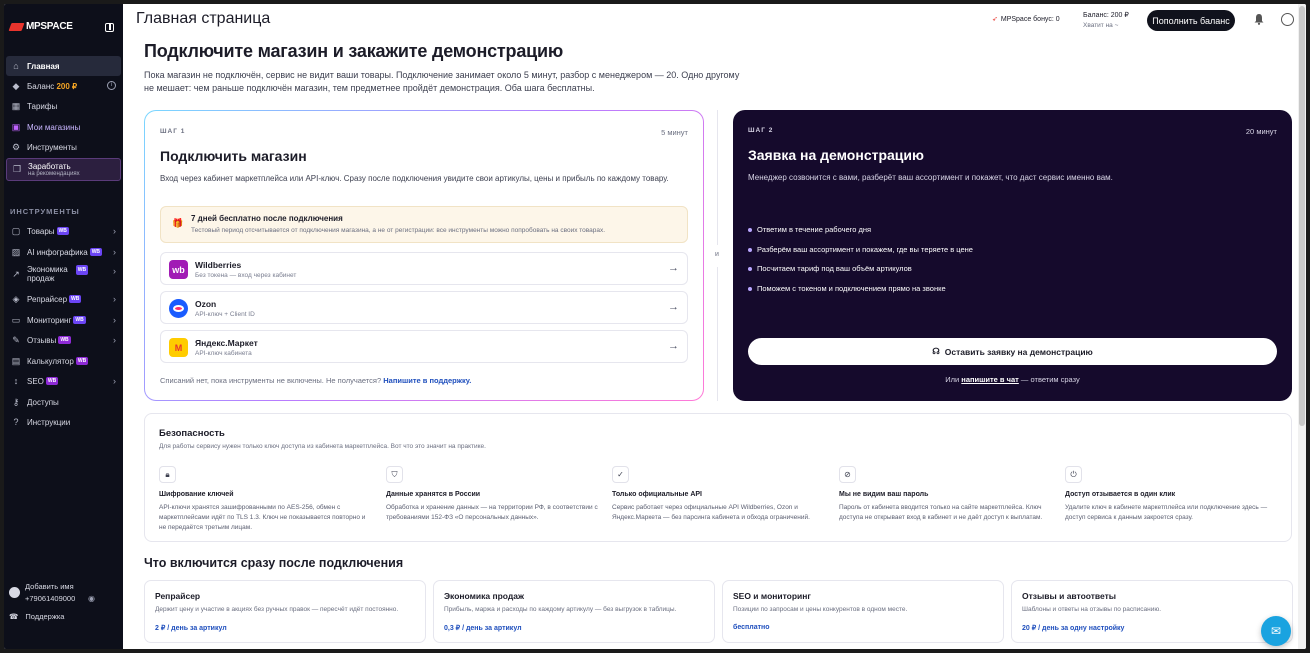  I want to click on page-title: Главная страница, so click(203, 18).